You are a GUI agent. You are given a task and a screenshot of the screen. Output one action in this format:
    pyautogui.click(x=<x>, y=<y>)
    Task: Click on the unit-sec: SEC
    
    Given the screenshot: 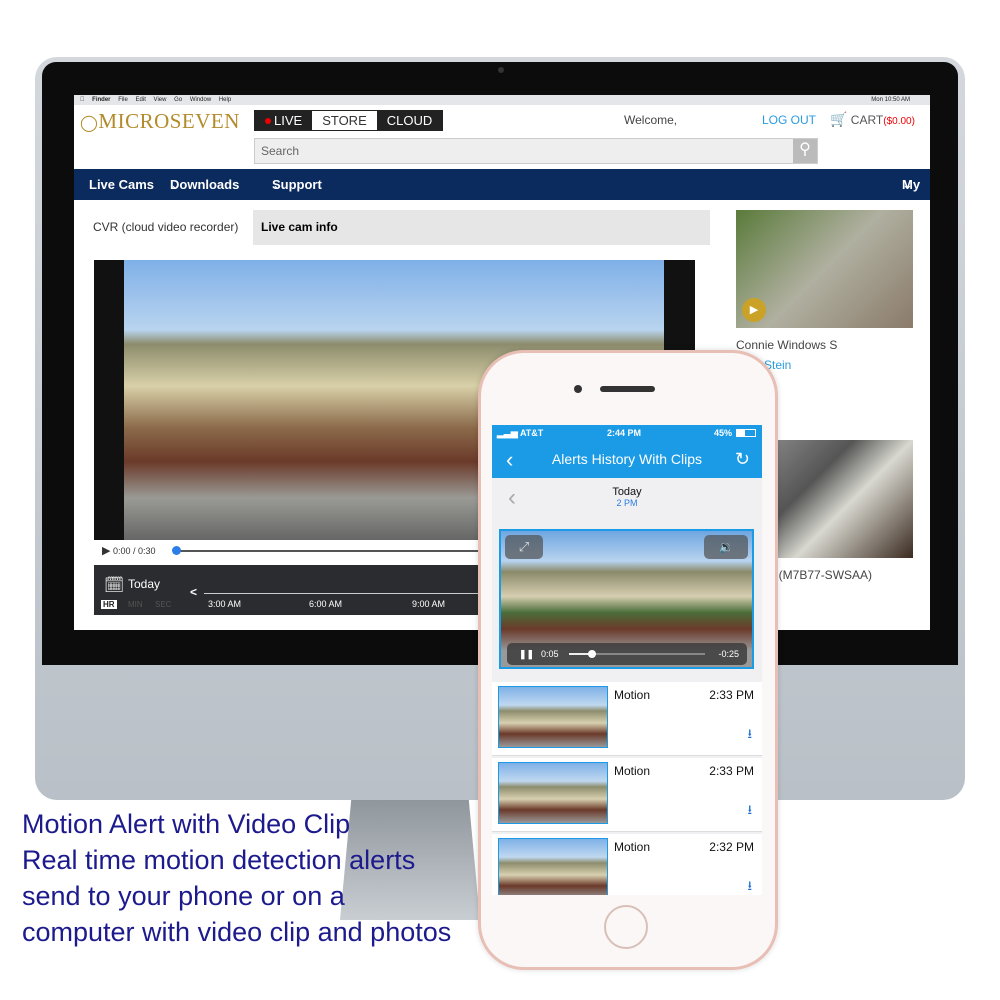 What is the action you would take?
    pyautogui.click(x=163, y=604)
    